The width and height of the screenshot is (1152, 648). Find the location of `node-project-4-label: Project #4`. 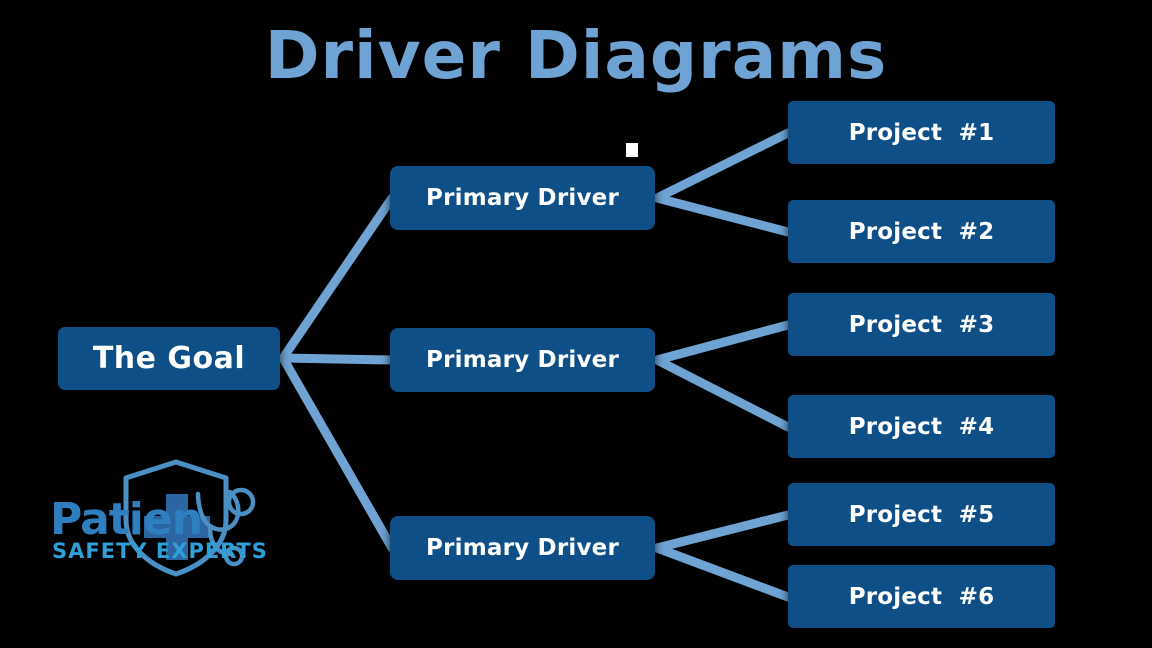

node-project-4-label: Project #4 is located at coordinates (921, 426).